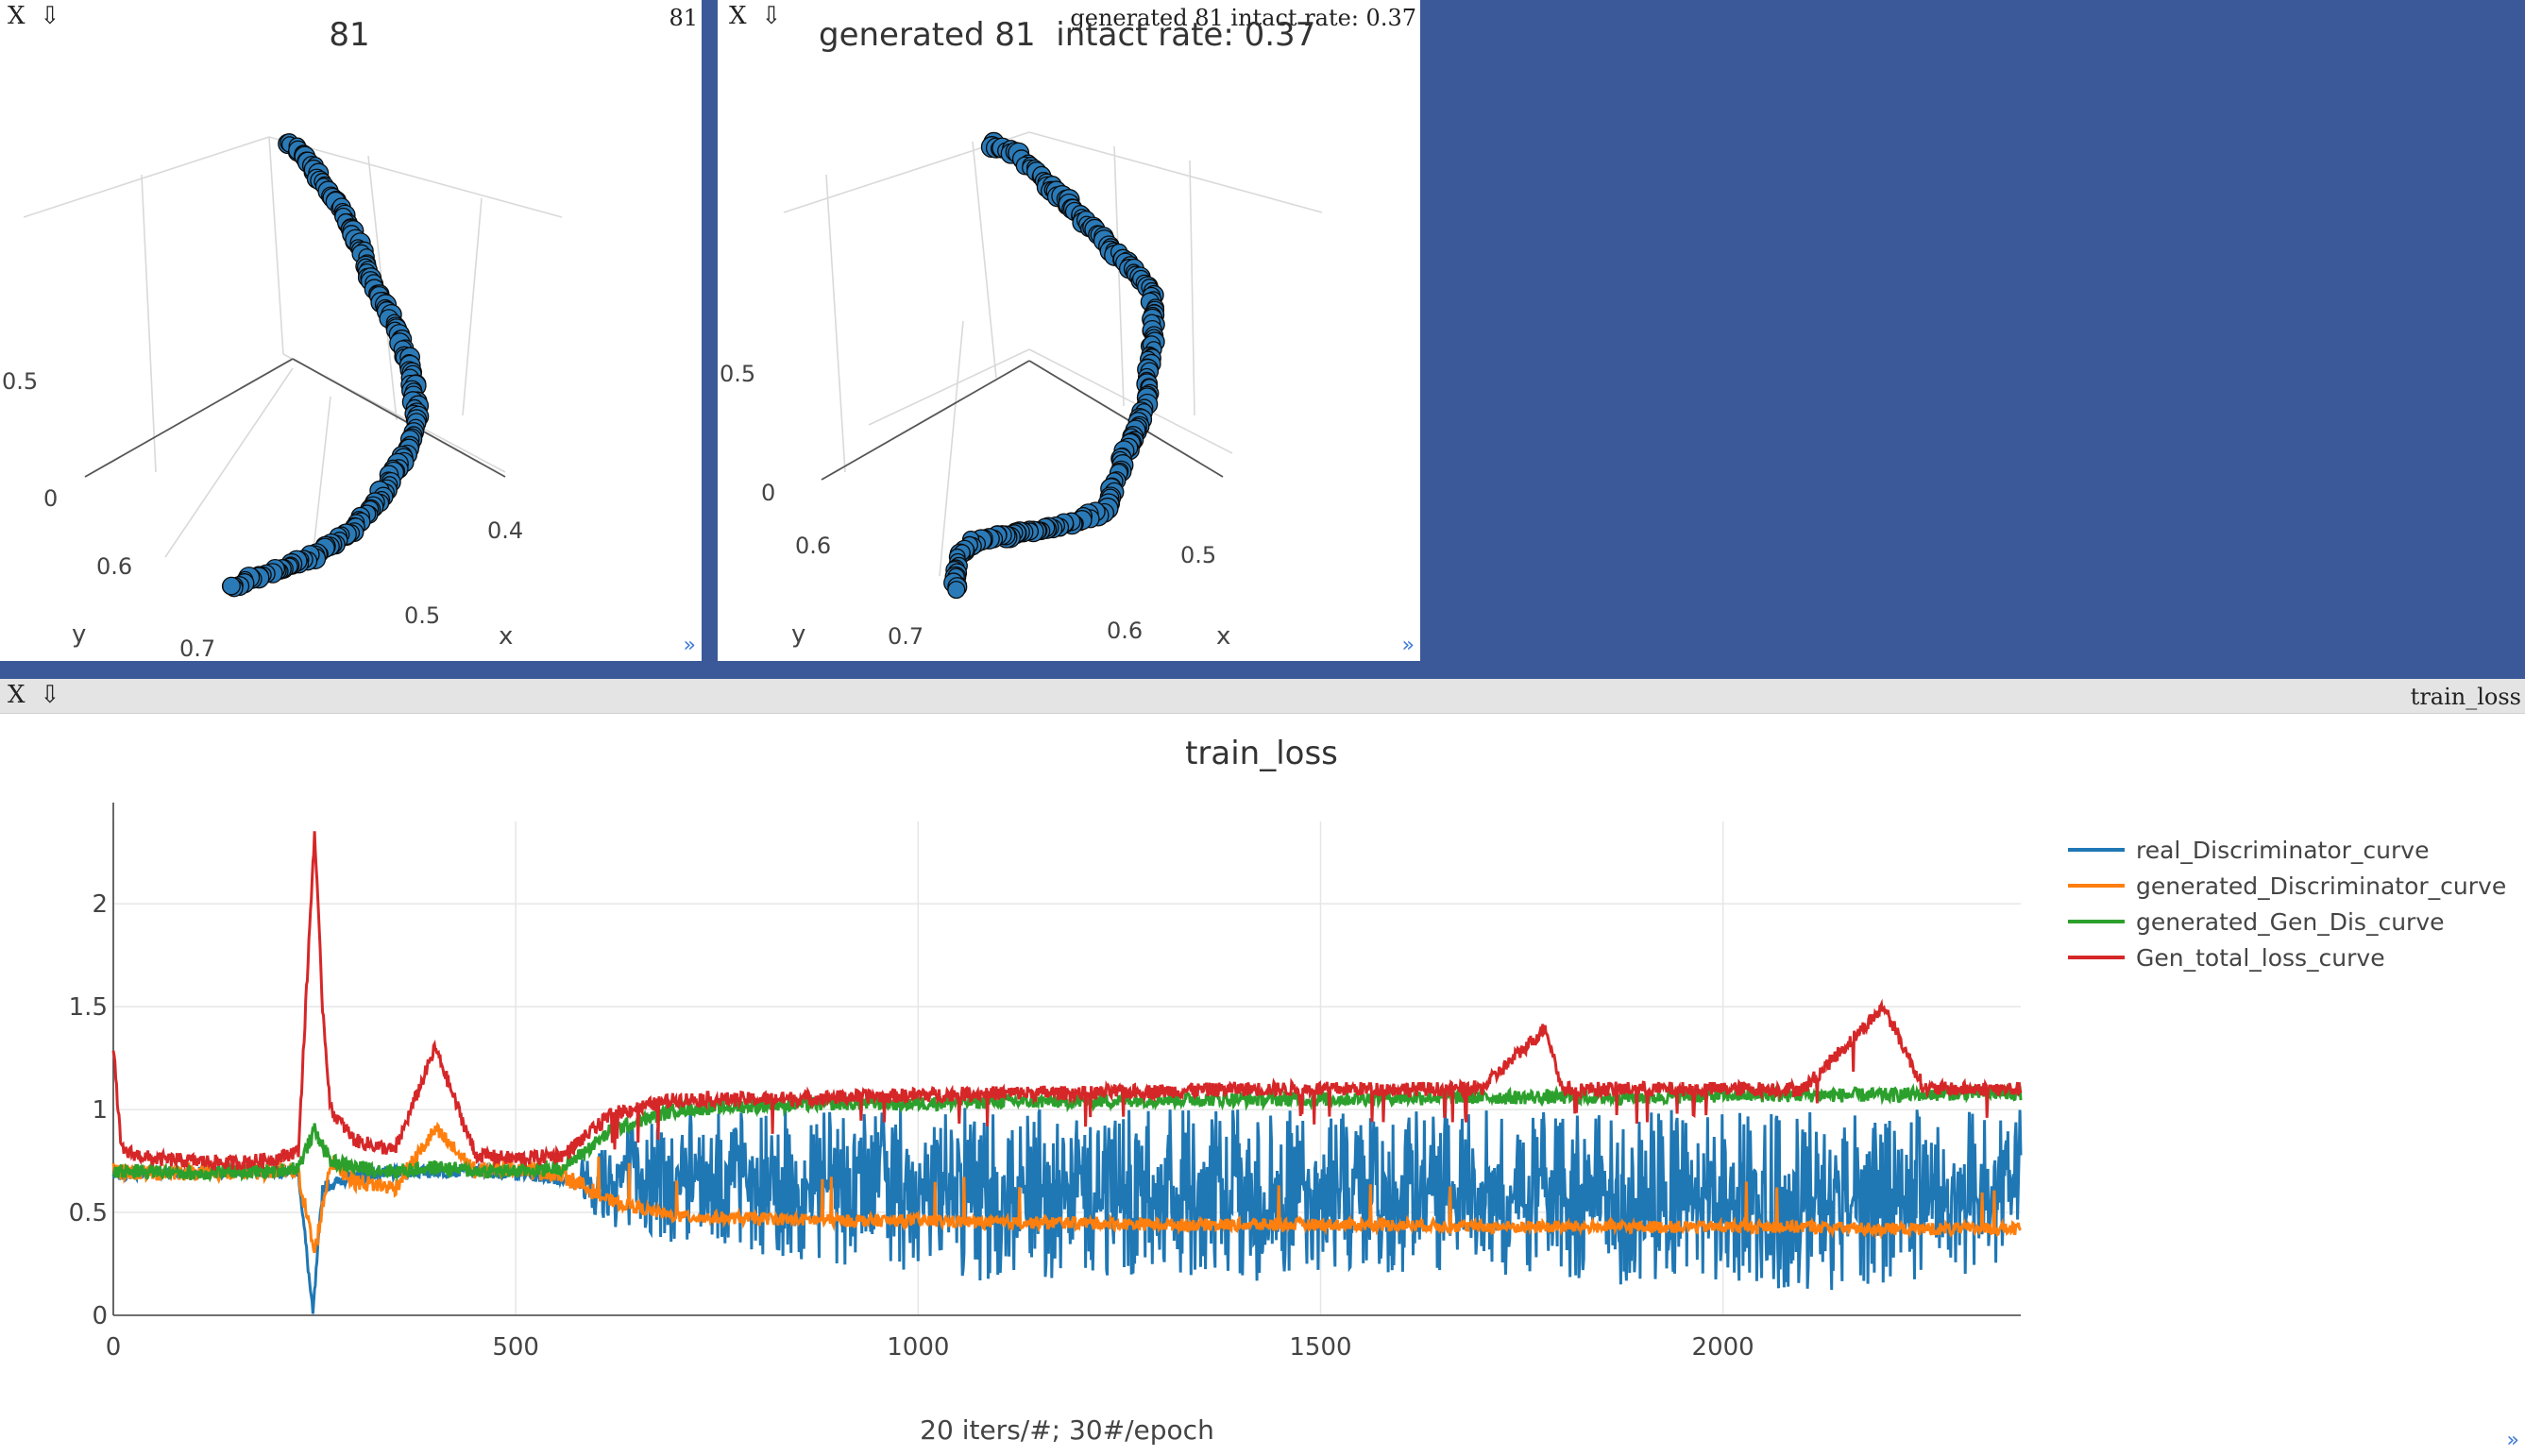 The width and height of the screenshot is (2525, 1456). Describe the element at coordinates (2282, 850) in the screenshot. I see `legend-label: real_Discriminator_curve` at that location.